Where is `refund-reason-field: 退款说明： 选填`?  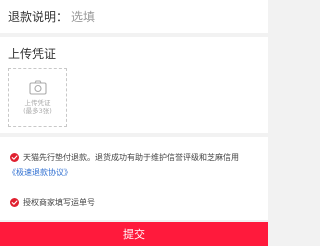
refund-reason-field: 退款说明： 选填 is located at coordinates (134, 16).